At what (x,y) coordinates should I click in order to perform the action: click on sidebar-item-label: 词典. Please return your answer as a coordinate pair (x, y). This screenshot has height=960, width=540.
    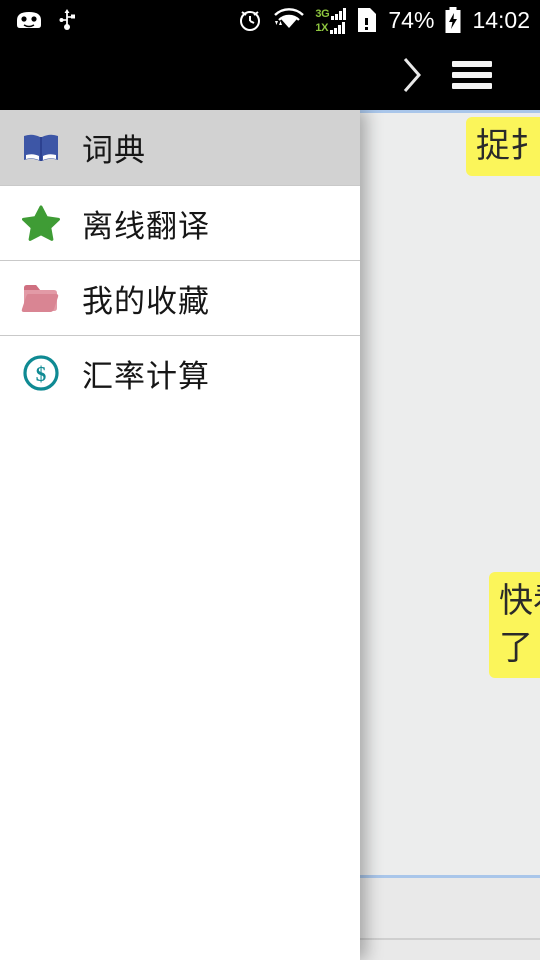
    Looking at the image, I should click on (114, 150).